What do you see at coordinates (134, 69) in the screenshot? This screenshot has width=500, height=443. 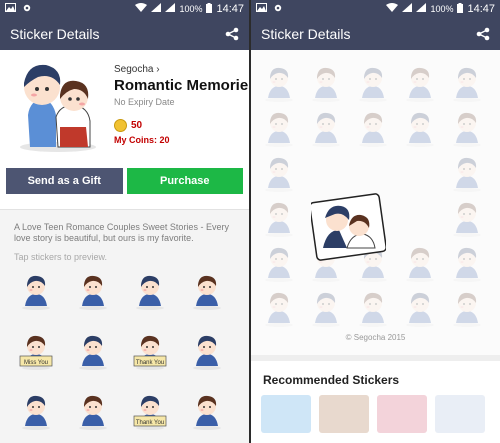 I see `author-name: Segocha` at bounding box center [134, 69].